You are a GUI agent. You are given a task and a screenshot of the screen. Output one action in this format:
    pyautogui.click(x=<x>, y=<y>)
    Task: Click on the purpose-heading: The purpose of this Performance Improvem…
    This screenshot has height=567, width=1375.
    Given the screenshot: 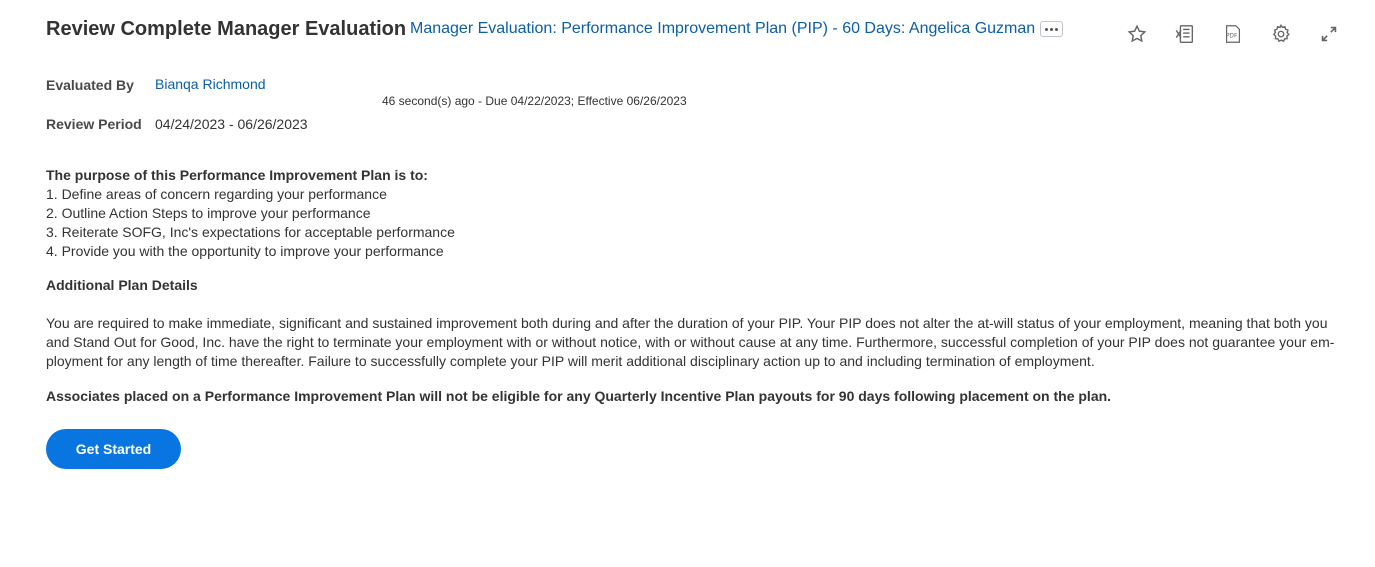 What is the action you would take?
    pyautogui.click(x=237, y=175)
    